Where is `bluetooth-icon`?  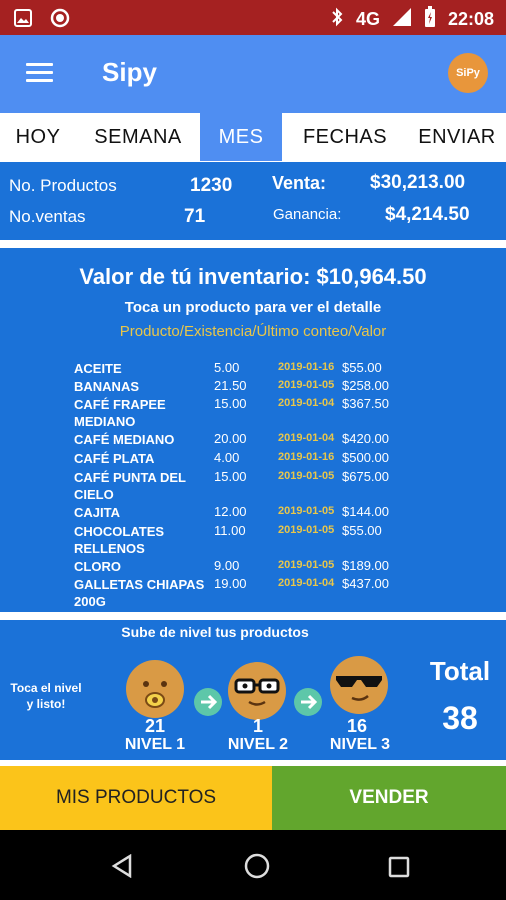 bluetooth-icon is located at coordinates (337, 19).